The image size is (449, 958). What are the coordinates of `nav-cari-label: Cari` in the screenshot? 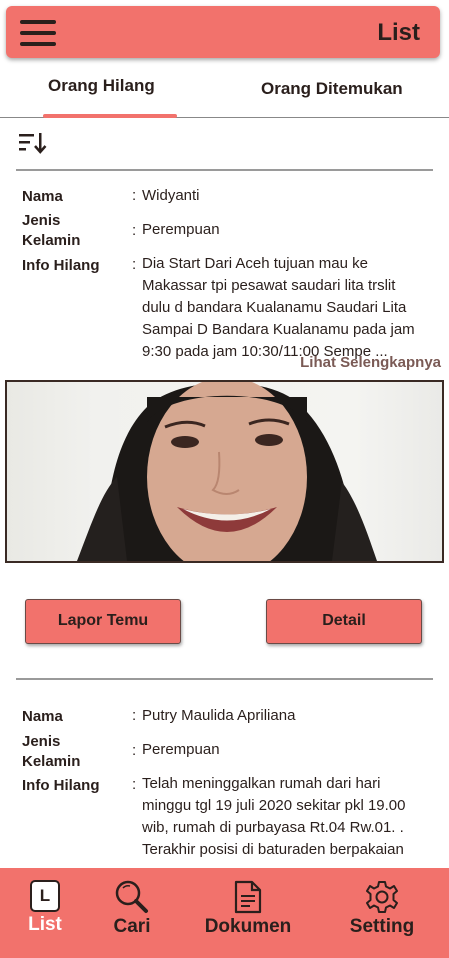 It's located at (132, 926).